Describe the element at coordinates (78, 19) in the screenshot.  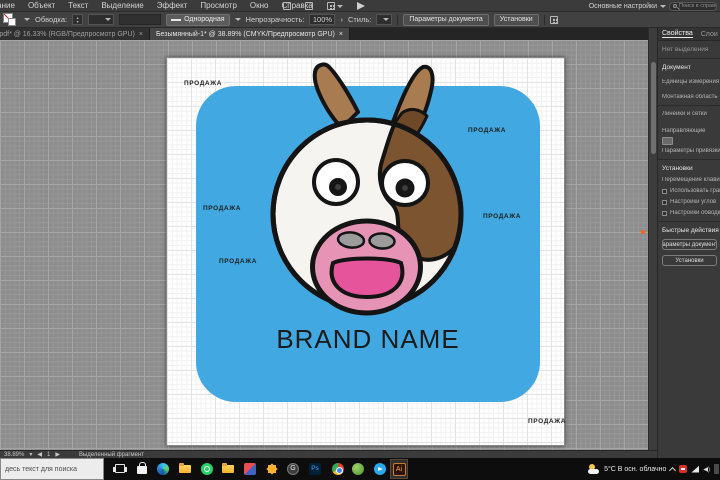
I see `stroke-weight-stepper: ▴ ▾` at that location.